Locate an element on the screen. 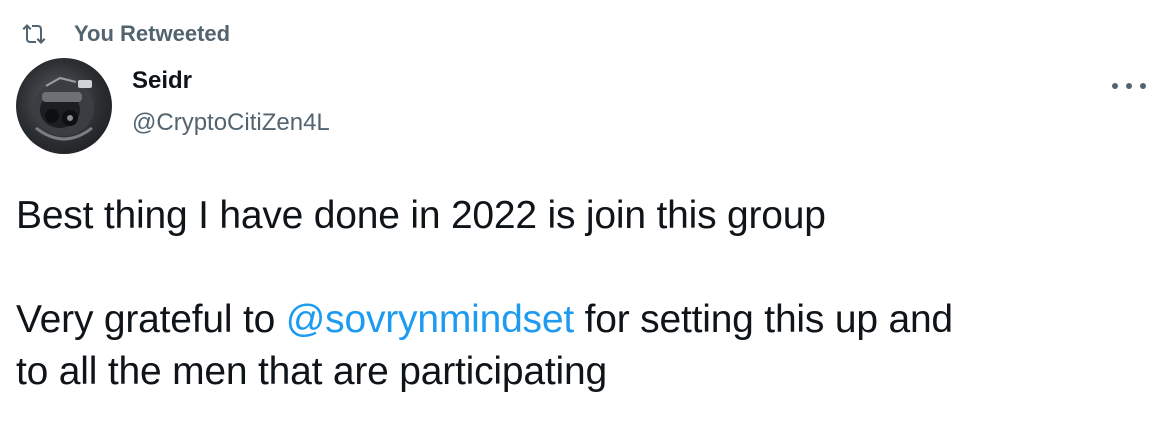 The image size is (1164, 430). avatar is located at coordinates (64, 106).